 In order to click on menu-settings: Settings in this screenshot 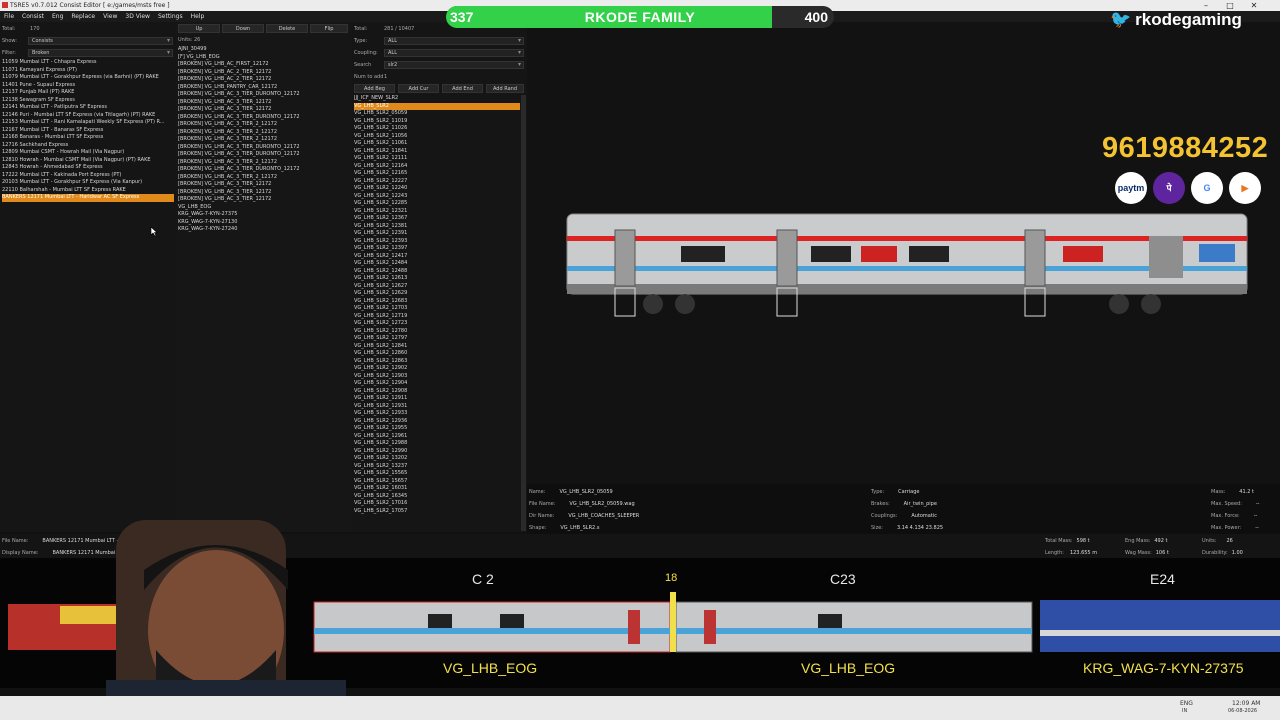, I will do `click(170, 16)`.